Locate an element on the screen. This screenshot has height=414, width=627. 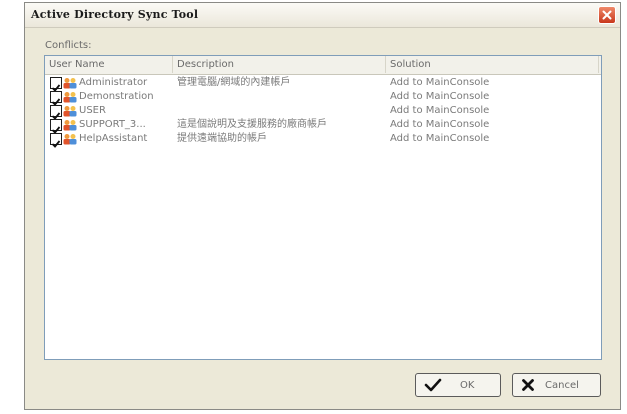
user-name-cell: HelpAssistant is located at coordinates (113, 138).